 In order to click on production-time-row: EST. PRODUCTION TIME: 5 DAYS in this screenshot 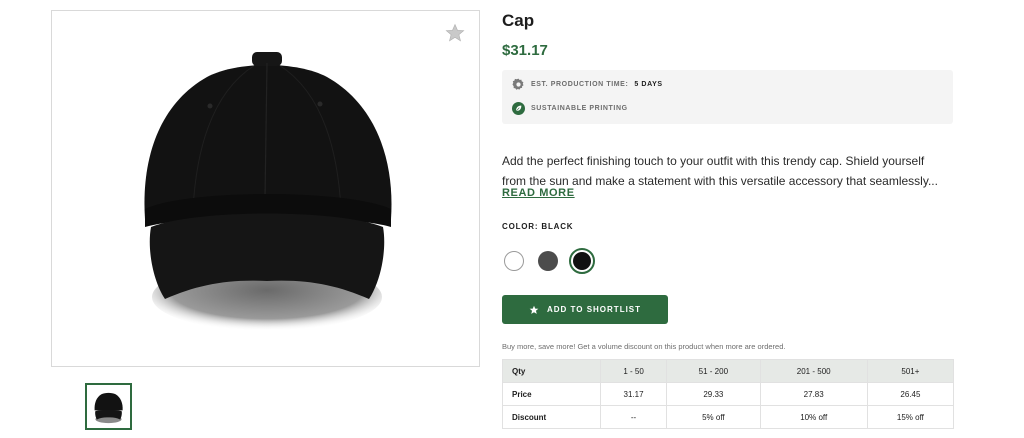, I will do `click(587, 84)`.